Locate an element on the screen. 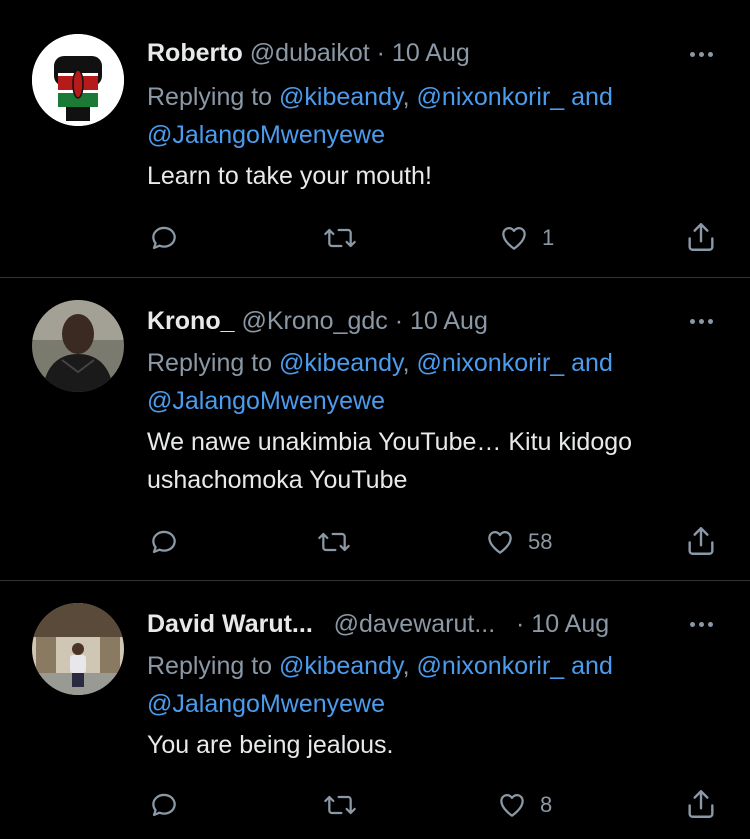  like-button: 1 is located at coordinates (526, 238).